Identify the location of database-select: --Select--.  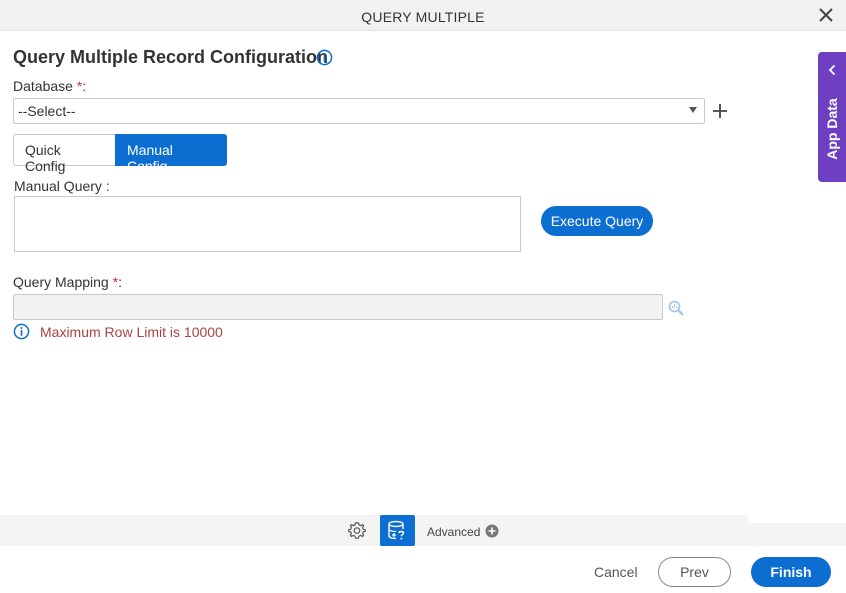
(359, 111).